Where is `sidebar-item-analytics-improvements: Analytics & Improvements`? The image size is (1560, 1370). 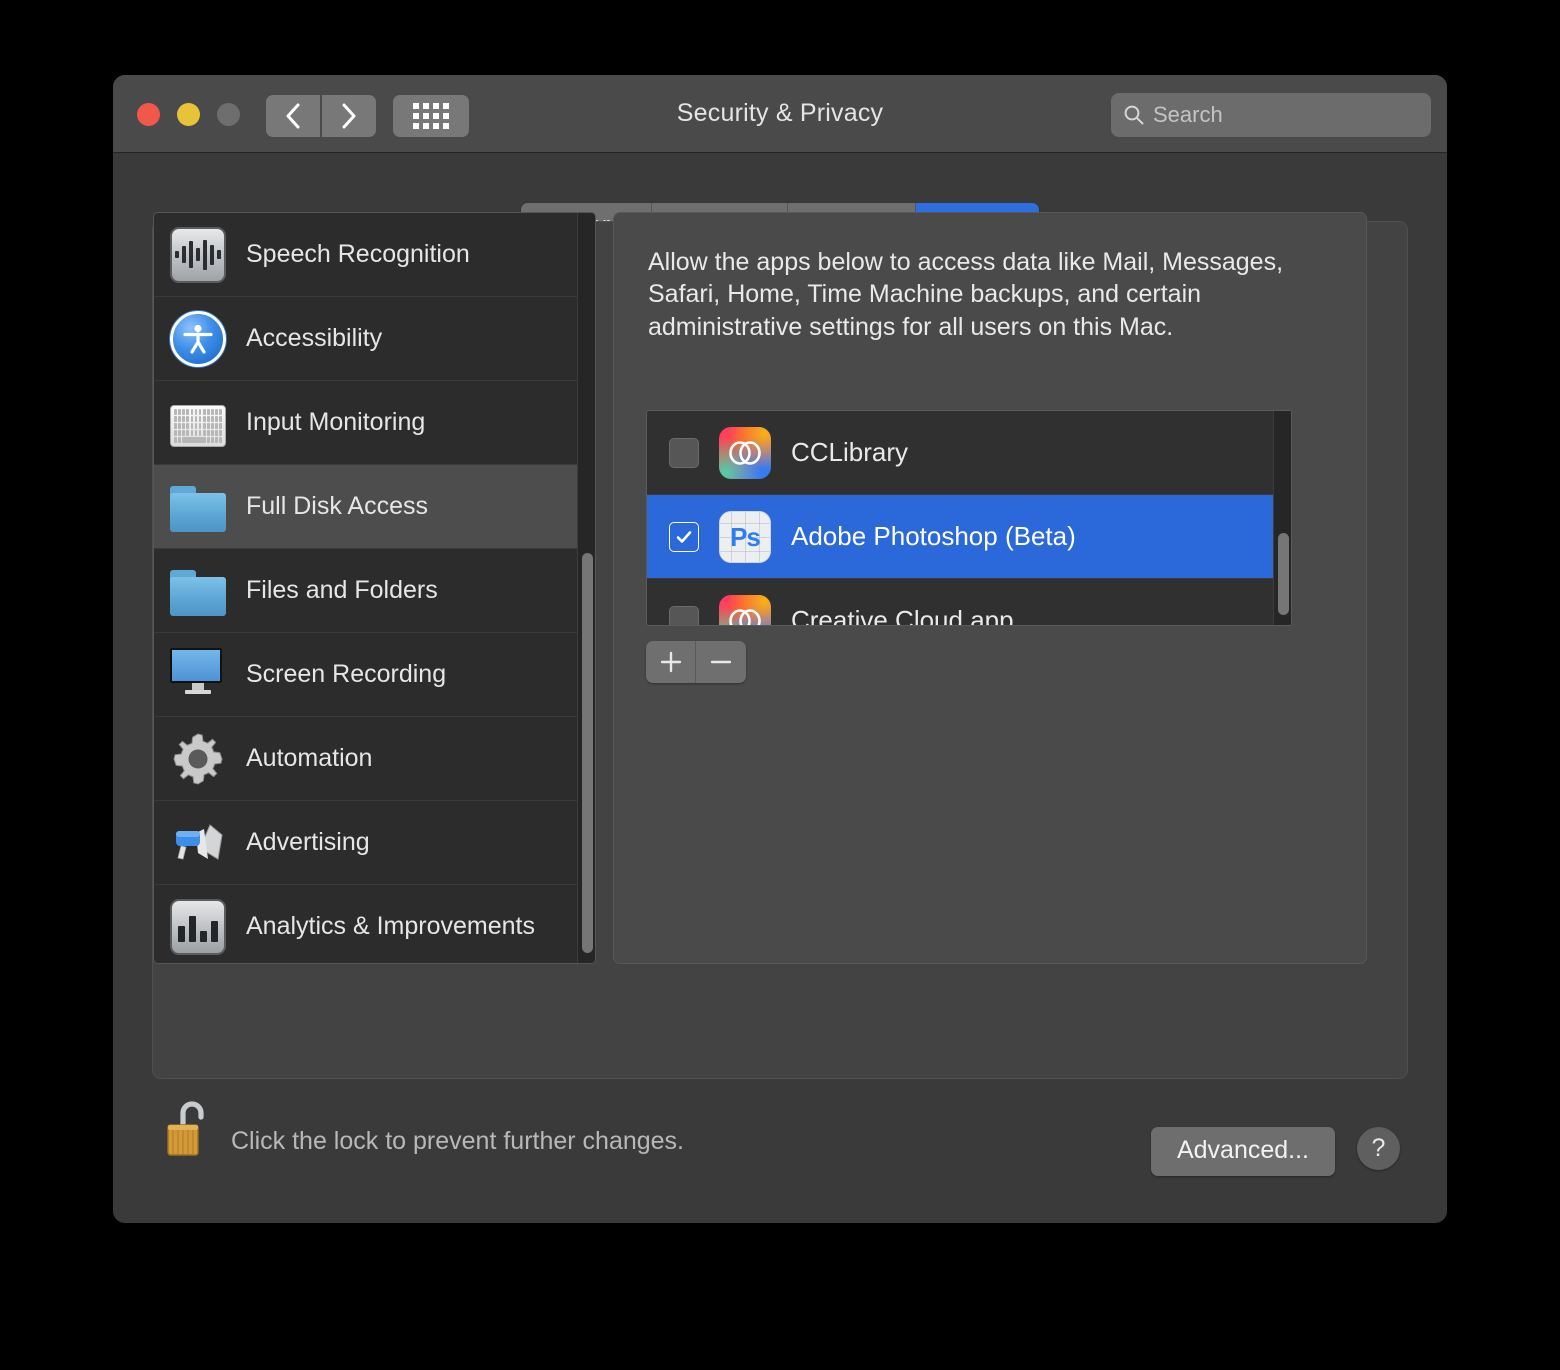
sidebar-item-analytics-improvements: Analytics & Improvements is located at coordinates (374, 924).